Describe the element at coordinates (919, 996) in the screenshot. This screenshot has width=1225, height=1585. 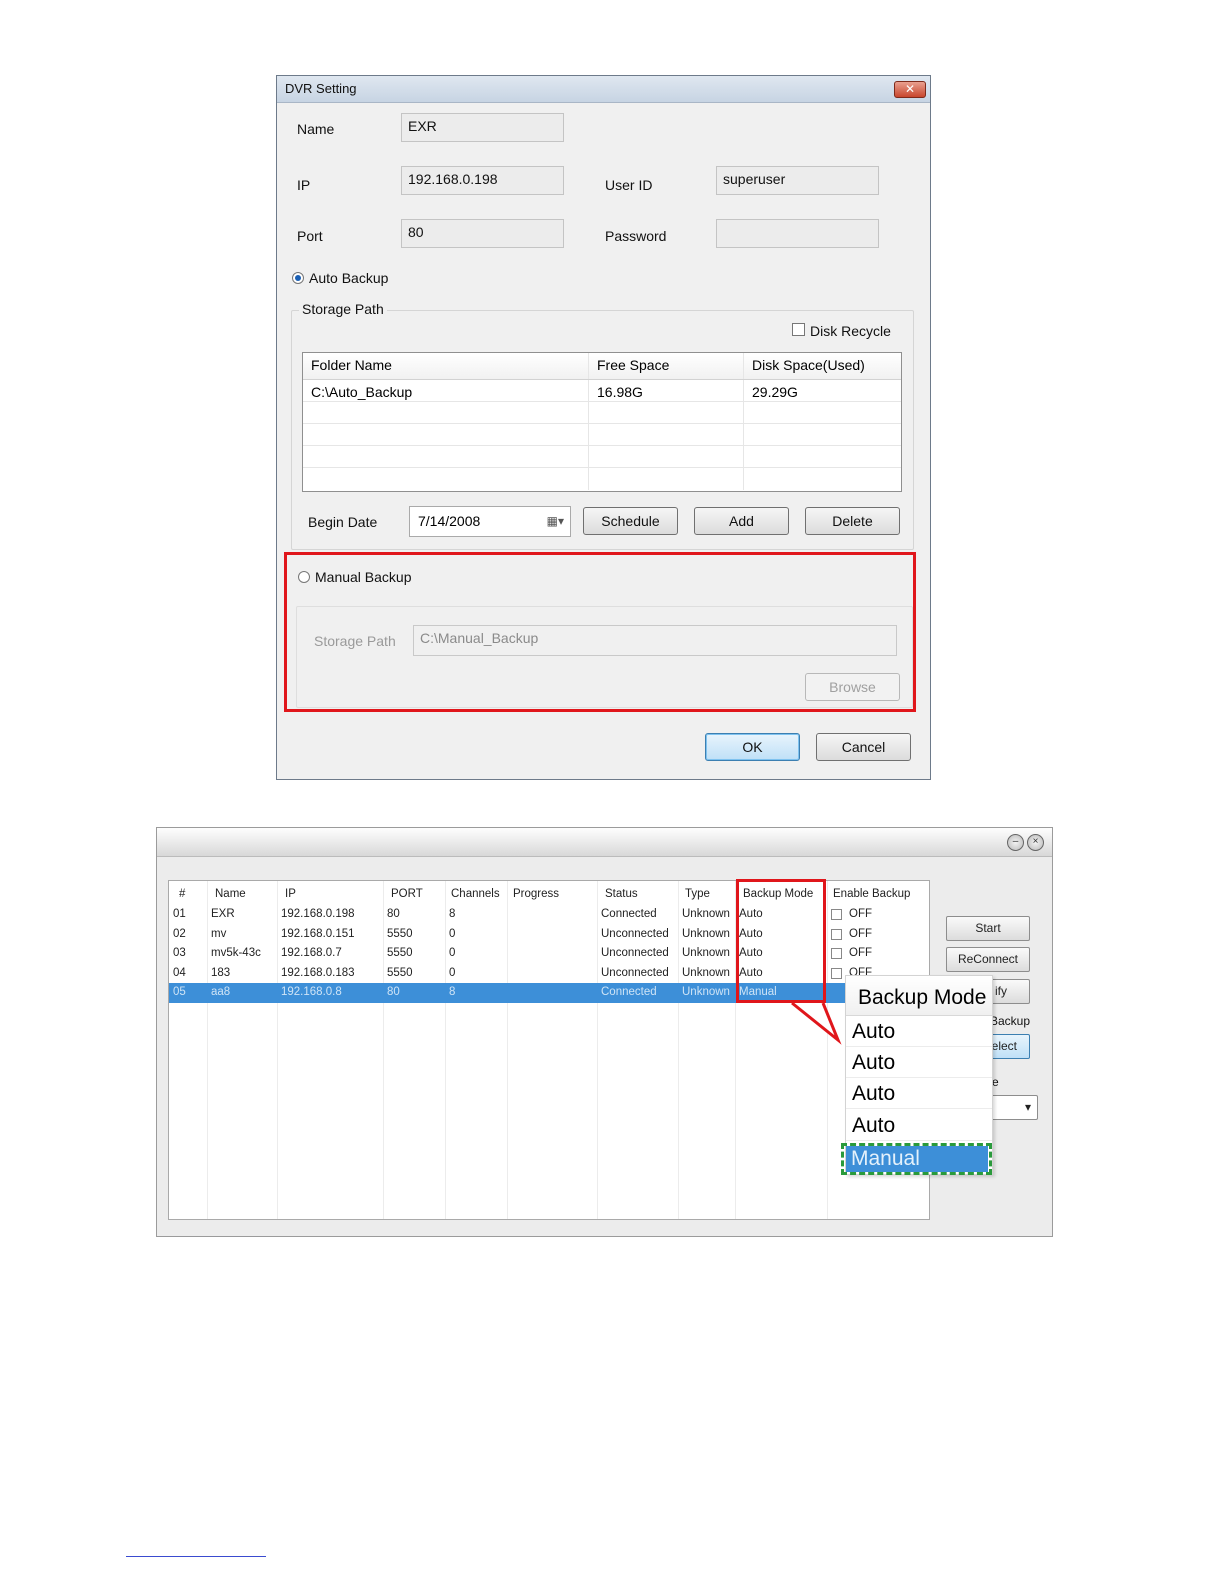
I see `zoom-header: Backup Mode` at that location.